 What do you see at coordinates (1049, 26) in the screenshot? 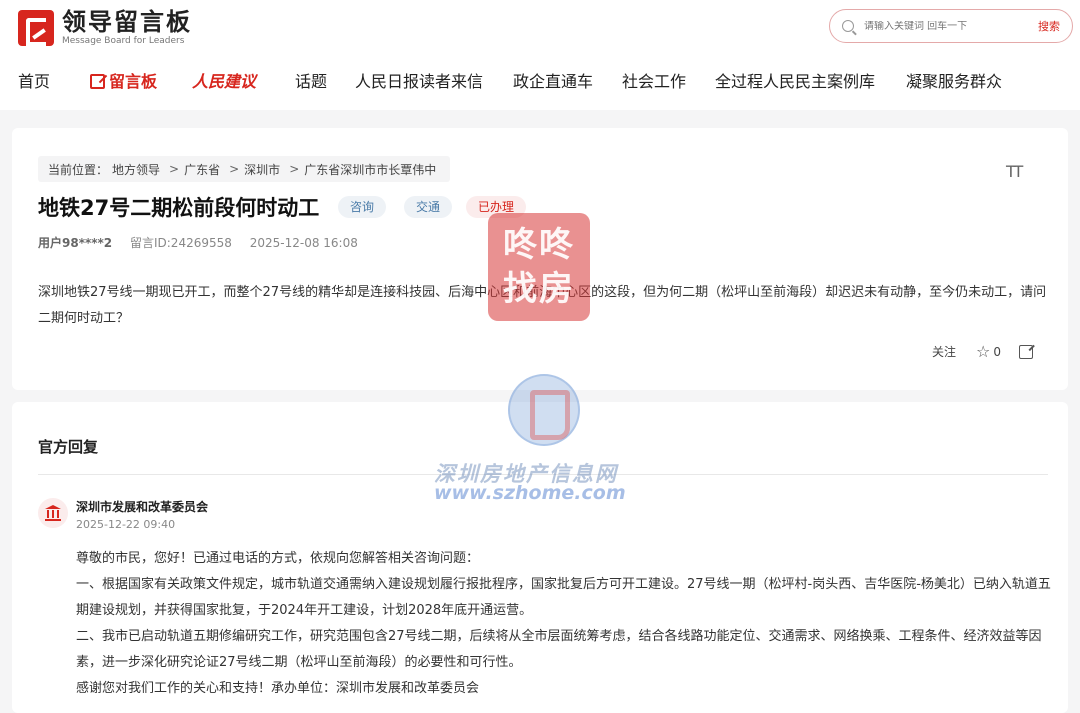
I see `search-button: 搜索` at bounding box center [1049, 26].